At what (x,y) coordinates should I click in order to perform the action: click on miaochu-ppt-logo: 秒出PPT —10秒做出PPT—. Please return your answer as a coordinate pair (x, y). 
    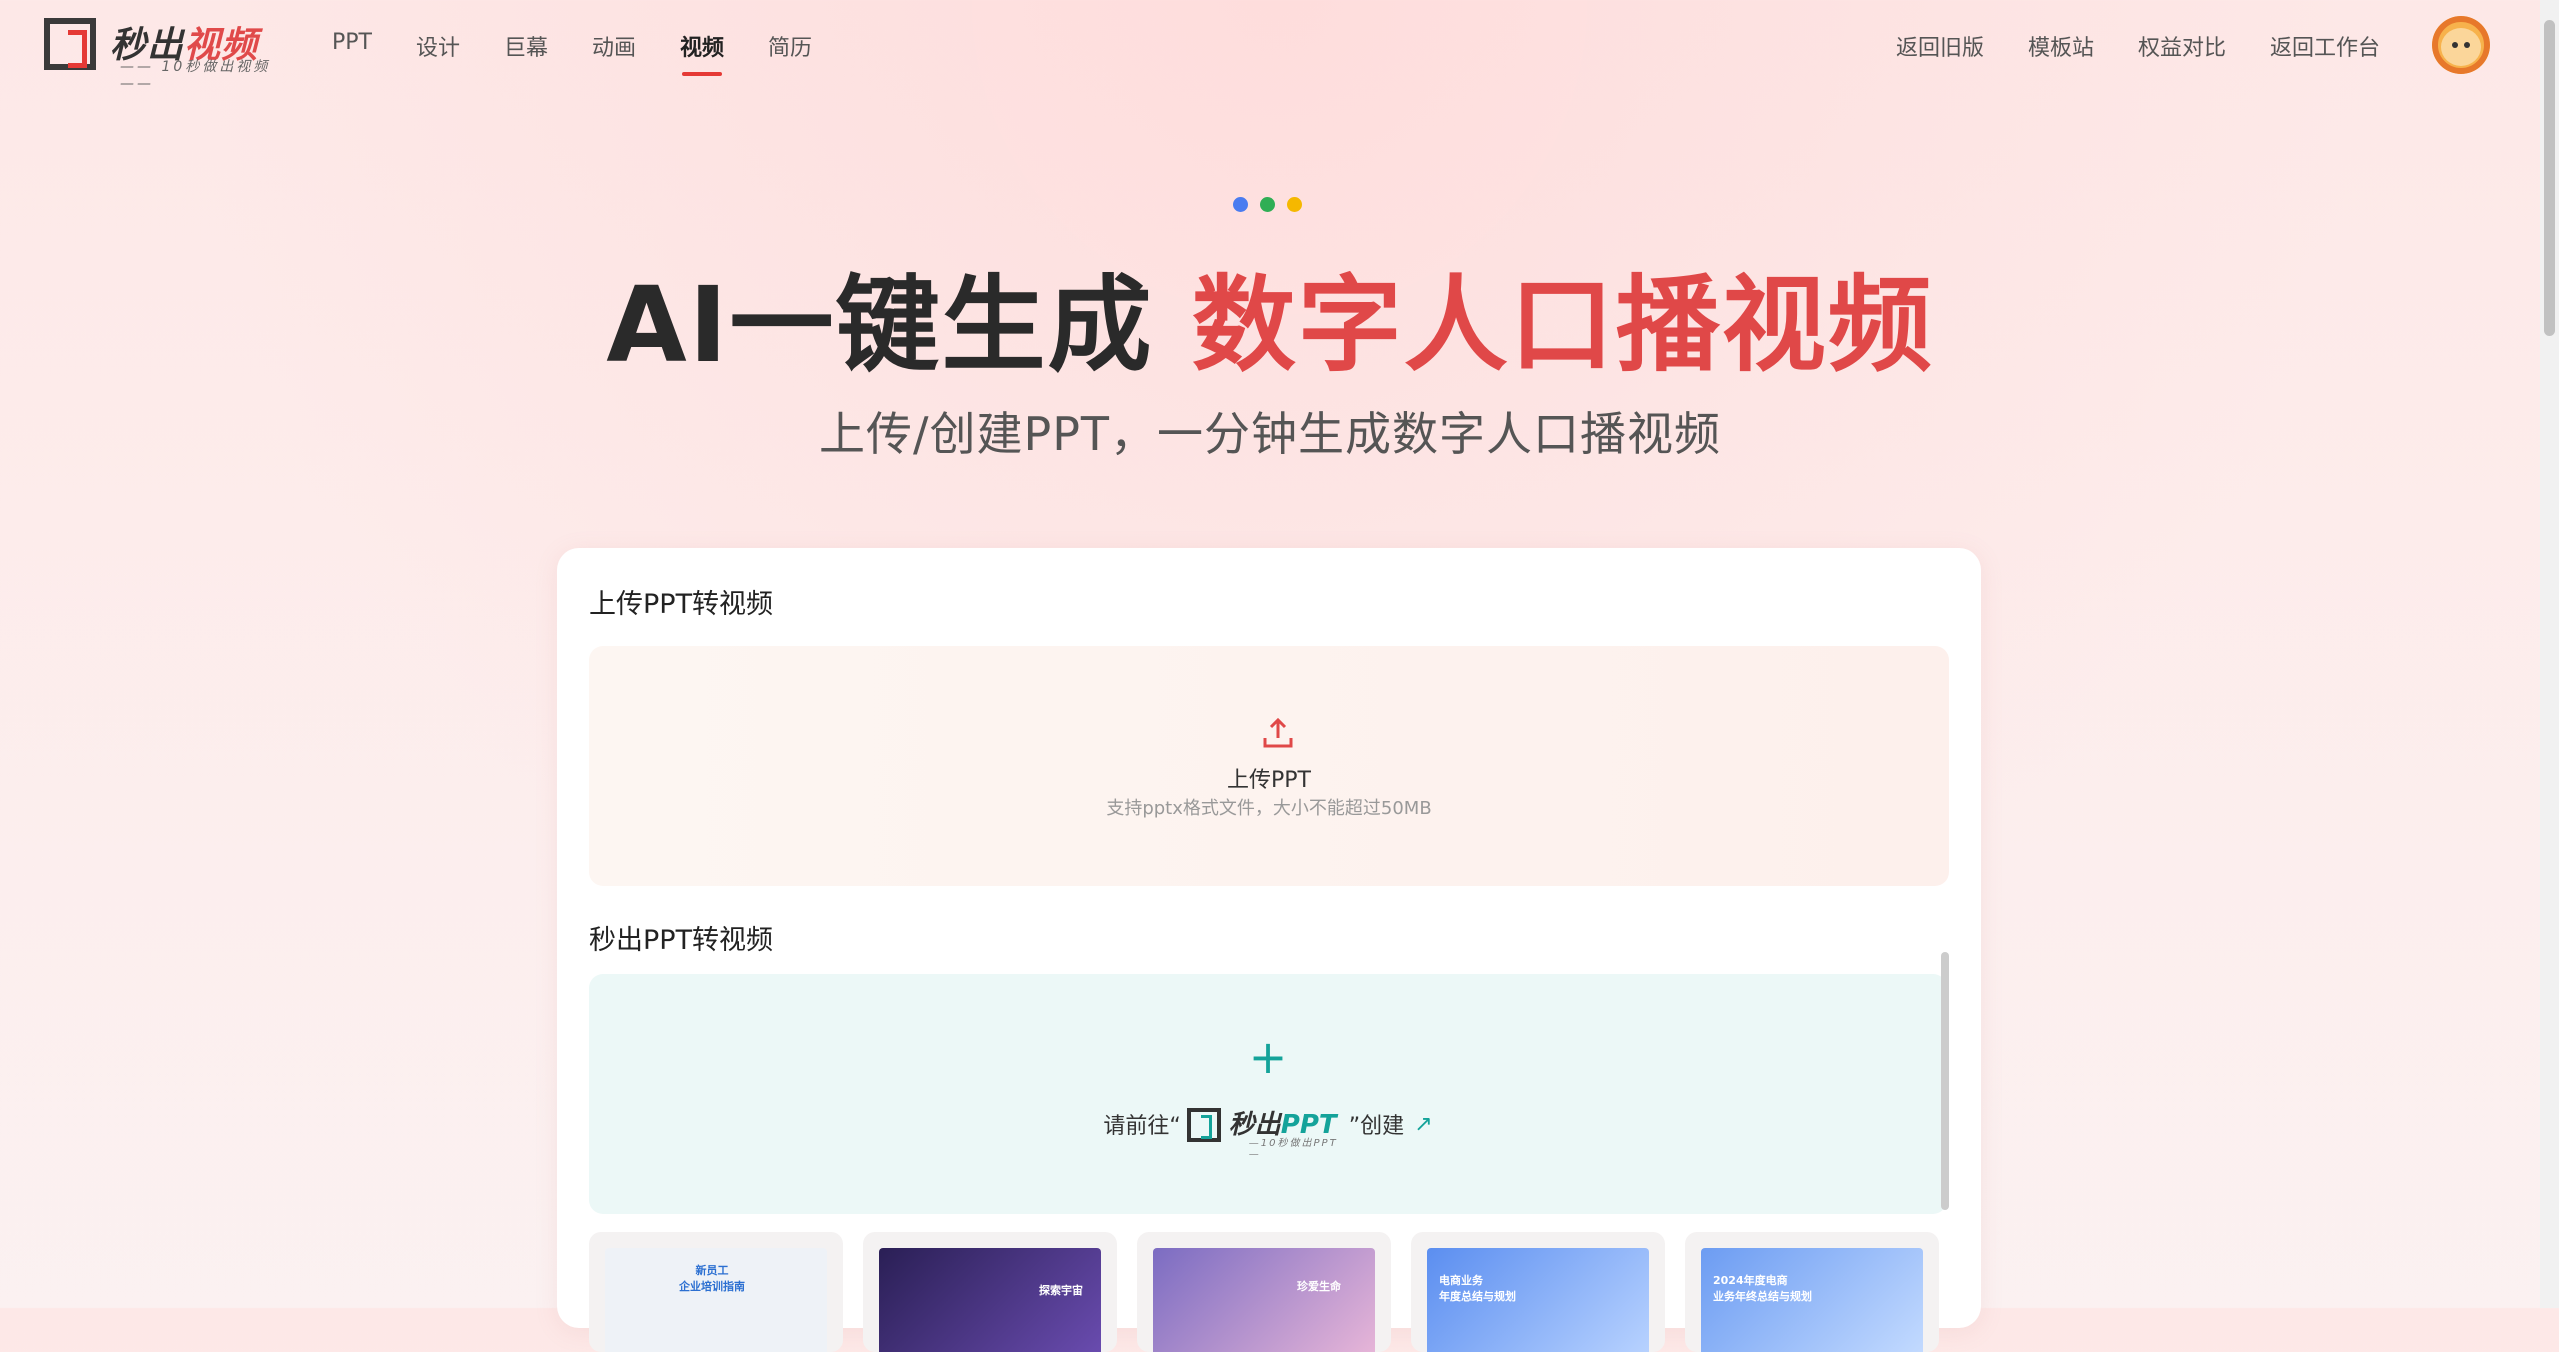
    Looking at the image, I should click on (1265, 1132).